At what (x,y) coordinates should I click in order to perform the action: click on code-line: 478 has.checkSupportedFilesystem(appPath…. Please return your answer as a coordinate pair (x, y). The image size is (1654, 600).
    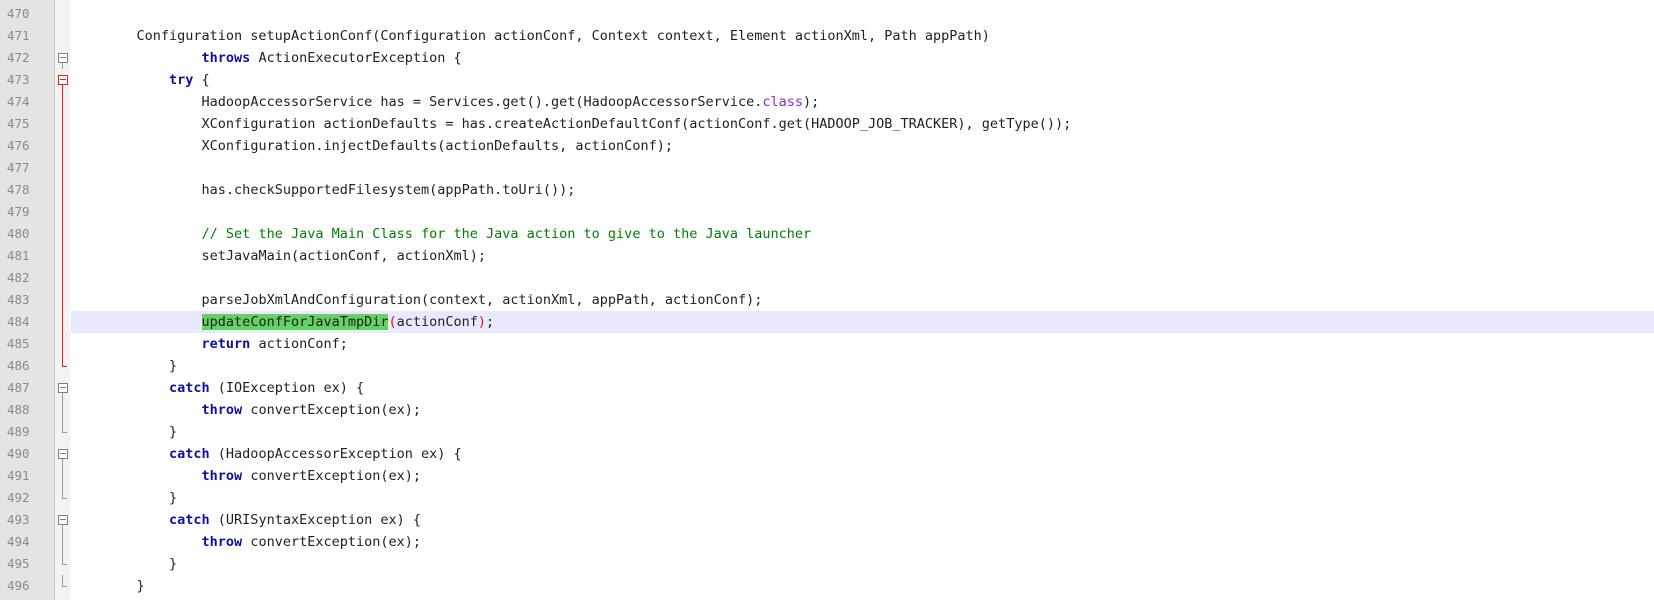
    Looking at the image, I should click on (827, 190).